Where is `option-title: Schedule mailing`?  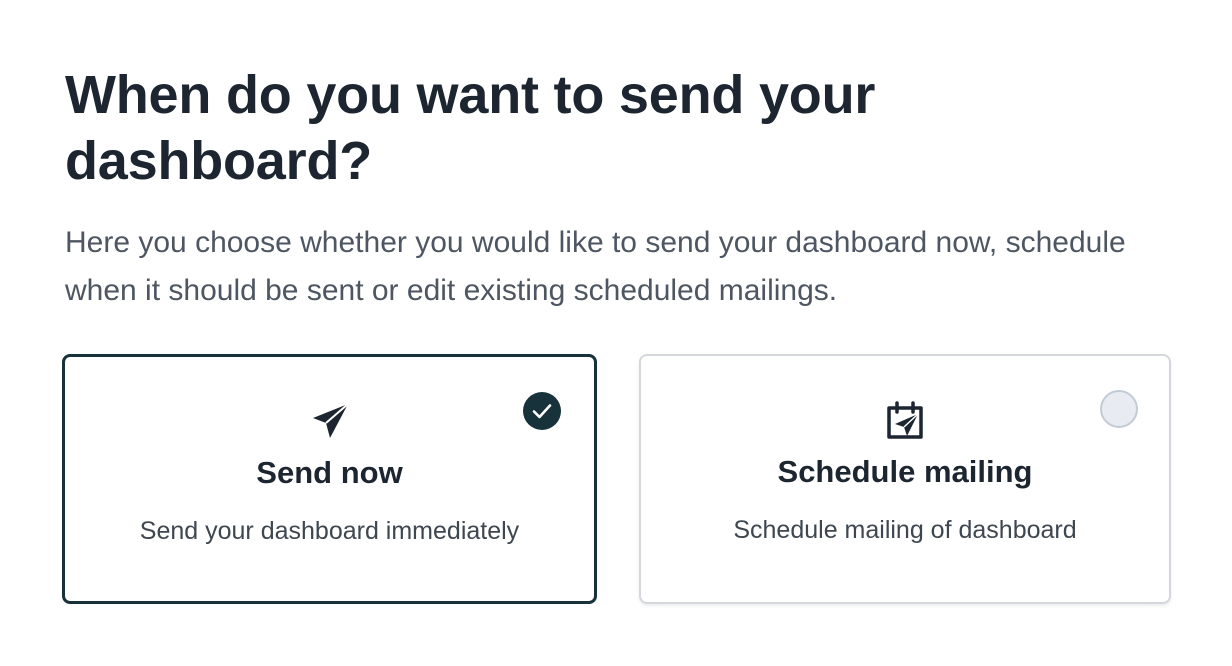 option-title: Schedule mailing is located at coordinates (905, 471).